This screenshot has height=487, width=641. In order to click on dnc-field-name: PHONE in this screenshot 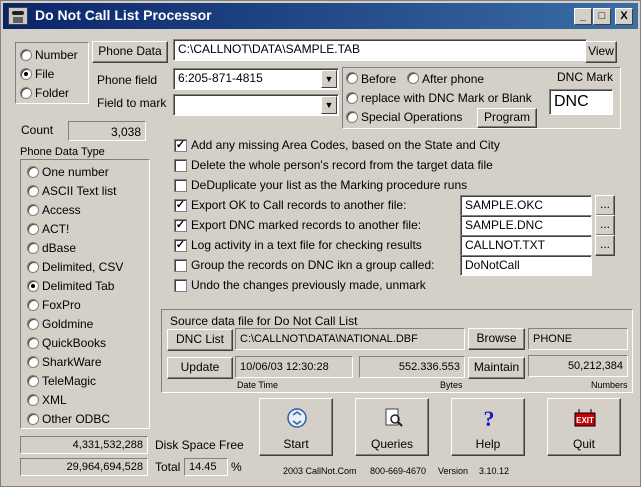, I will do `click(578, 339)`.